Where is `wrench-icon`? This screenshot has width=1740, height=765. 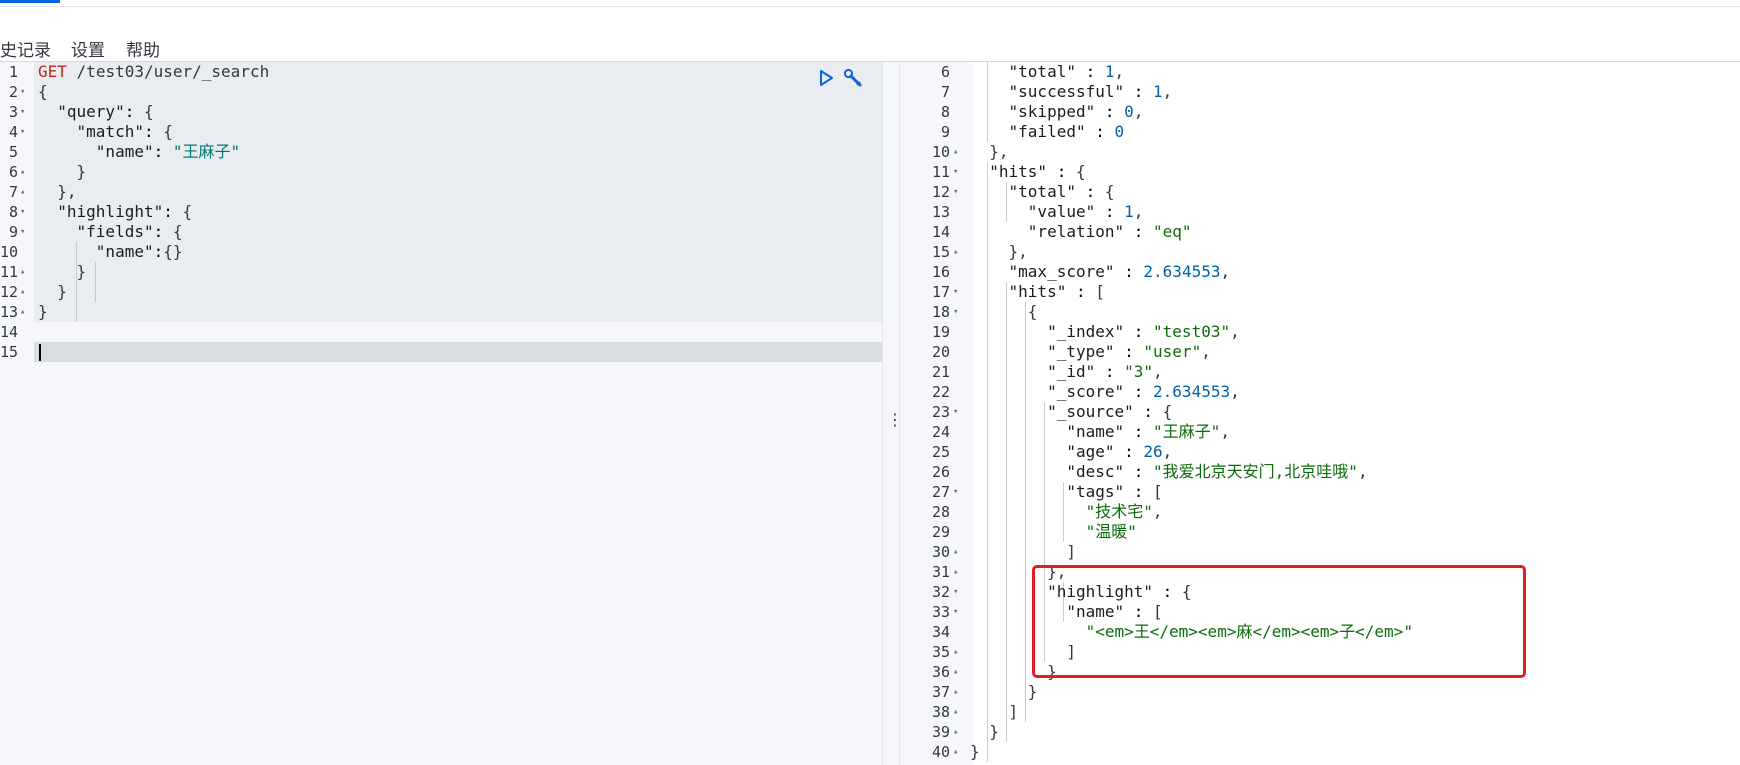 wrench-icon is located at coordinates (853, 78).